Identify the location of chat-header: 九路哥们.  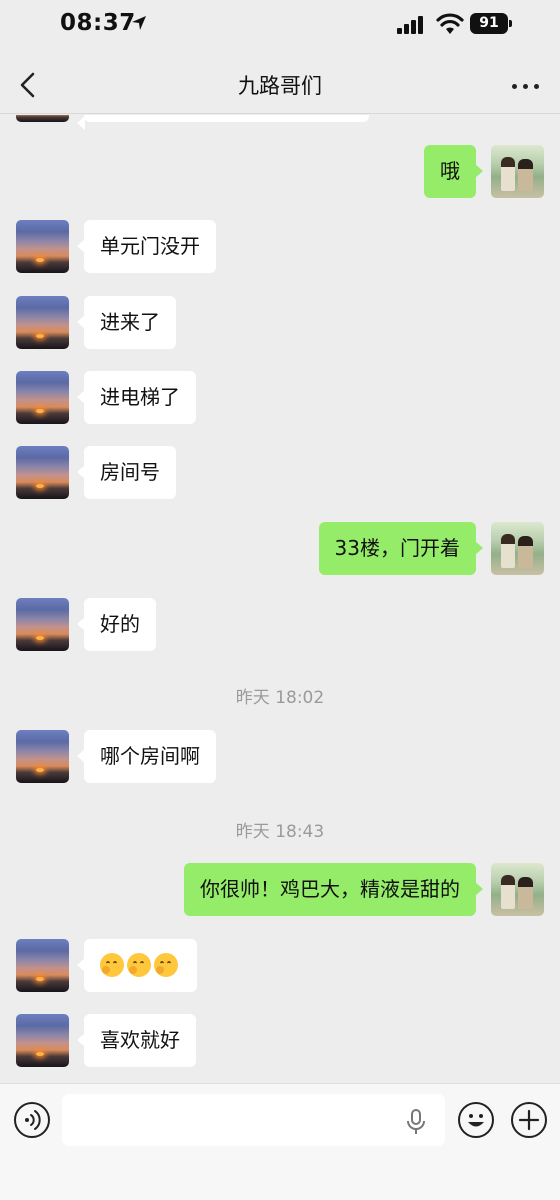
(280, 85).